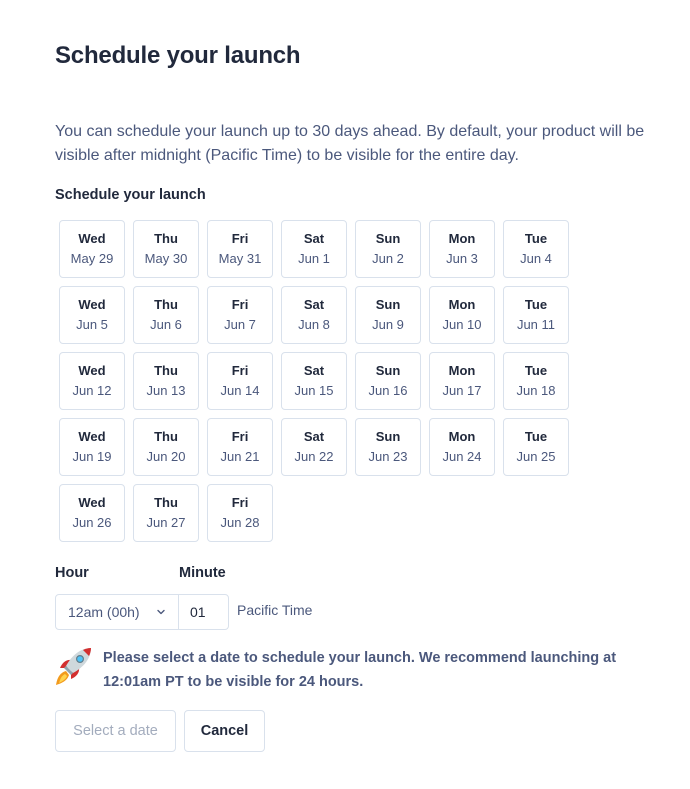  What do you see at coordinates (178, 55) in the screenshot?
I see `dialog-title: Schedule your launch` at bounding box center [178, 55].